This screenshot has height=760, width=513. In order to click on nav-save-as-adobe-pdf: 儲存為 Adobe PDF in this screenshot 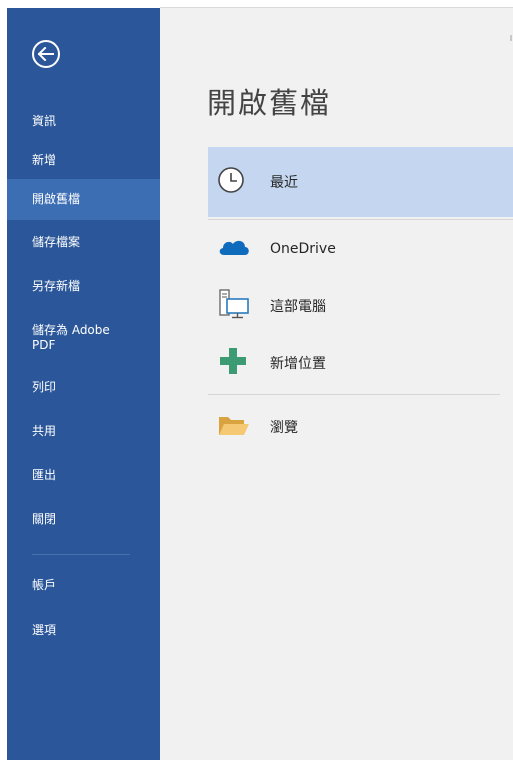, I will do `click(67, 338)`.